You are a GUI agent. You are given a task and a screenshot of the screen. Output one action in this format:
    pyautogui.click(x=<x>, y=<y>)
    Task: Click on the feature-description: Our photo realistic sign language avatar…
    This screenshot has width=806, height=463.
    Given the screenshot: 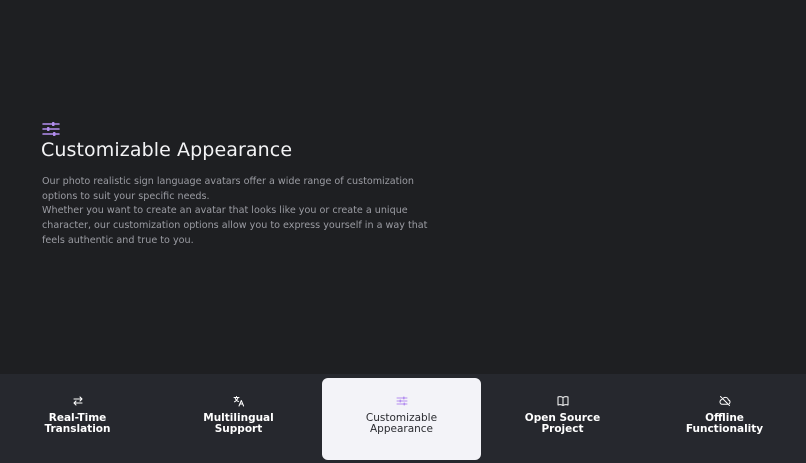 What is the action you would take?
    pyautogui.click(x=246, y=212)
    